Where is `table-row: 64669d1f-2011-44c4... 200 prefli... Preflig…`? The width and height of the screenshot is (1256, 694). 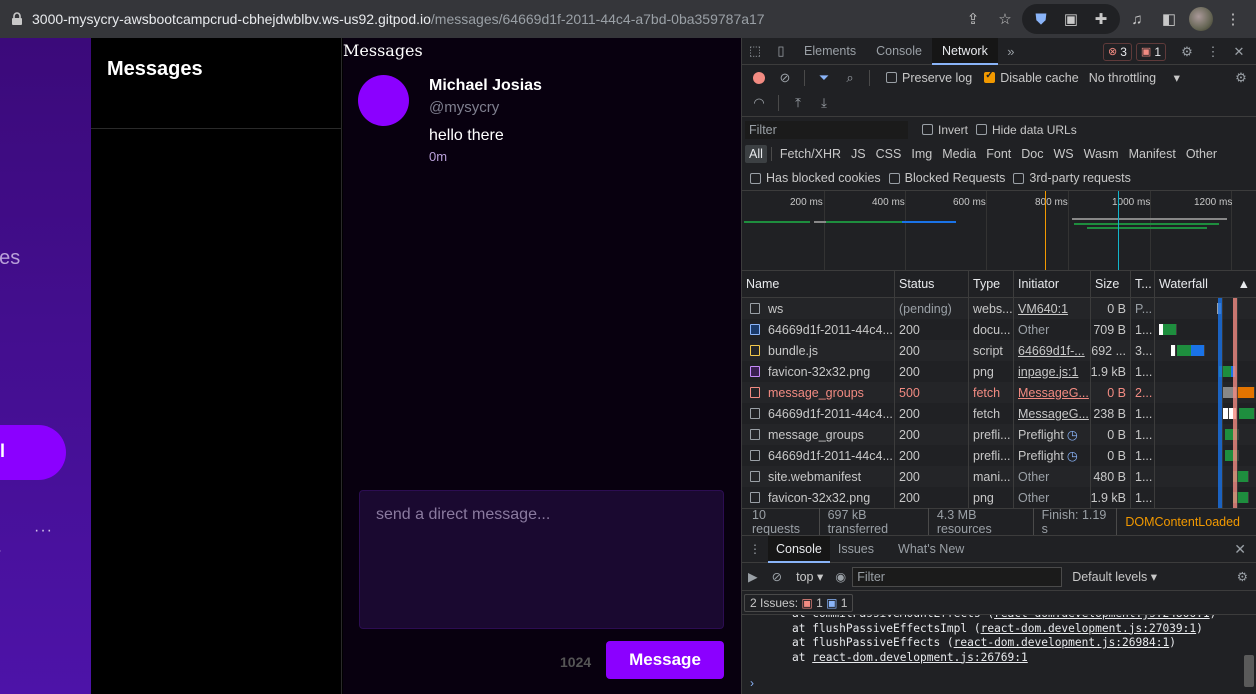 table-row: 64669d1f-2011-44c4... 200 prefli... Preflig… is located at coordinates (999, 455).